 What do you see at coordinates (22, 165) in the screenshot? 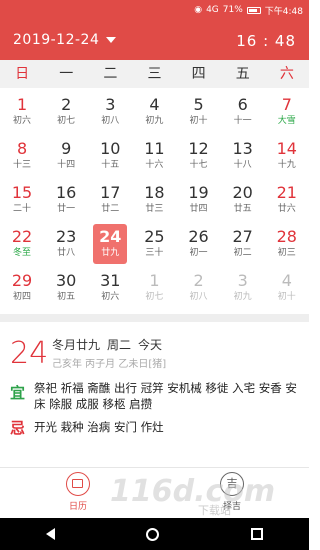
I see `lunar-label: 十三` at bounding box center [22, 165].